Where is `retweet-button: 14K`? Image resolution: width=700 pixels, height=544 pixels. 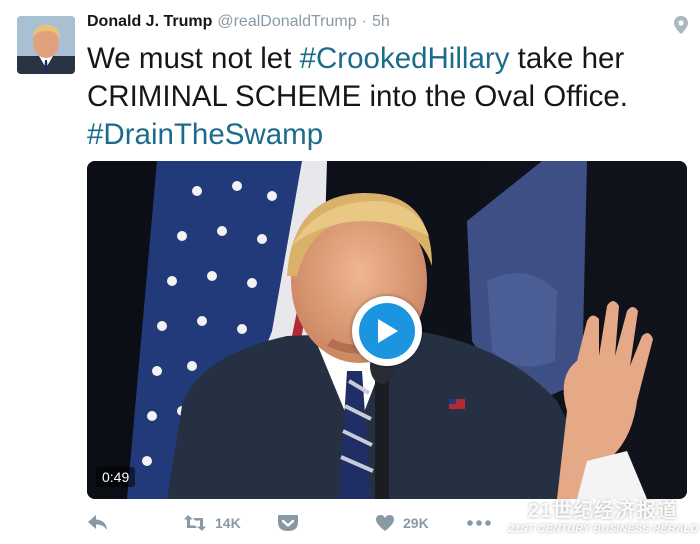
retweet-button: 14K is located at coordinates (212, 523).